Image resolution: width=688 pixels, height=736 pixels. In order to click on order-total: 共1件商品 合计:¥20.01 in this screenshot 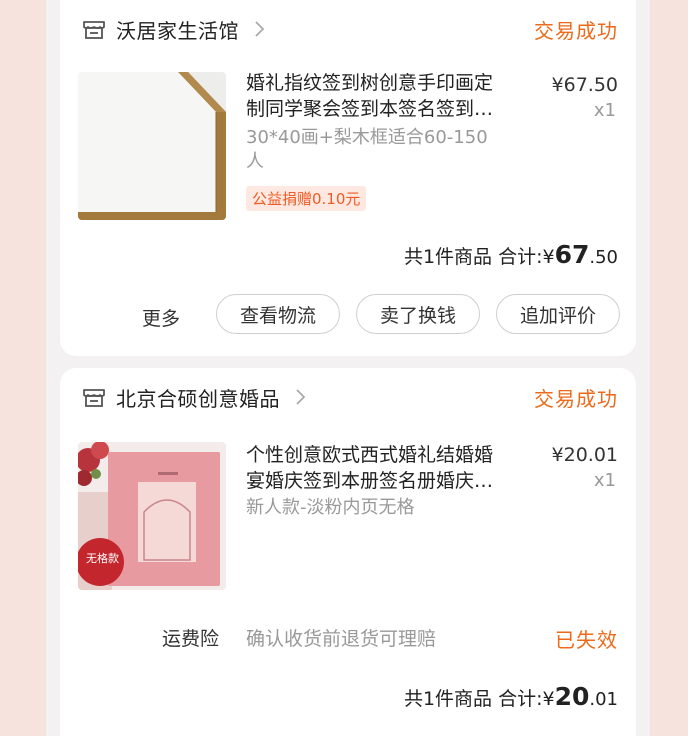, I will do `click(510, 696)`.